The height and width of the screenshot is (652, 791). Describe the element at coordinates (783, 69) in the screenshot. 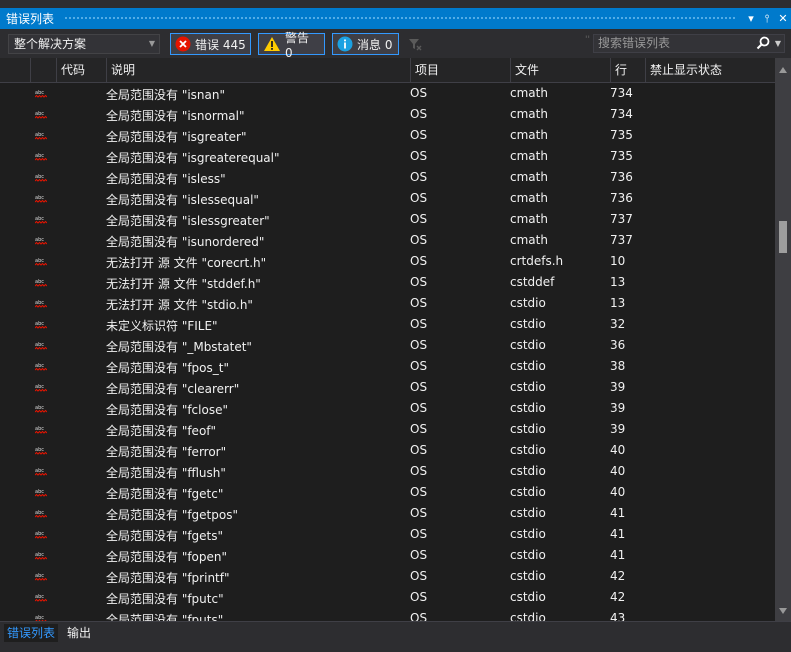

I see `scroll-up-icon` at that location.